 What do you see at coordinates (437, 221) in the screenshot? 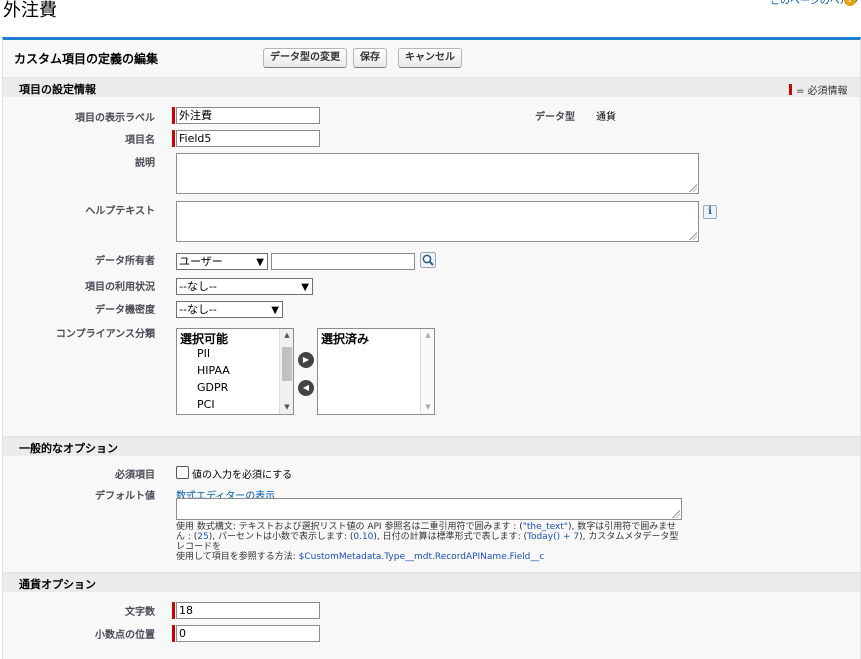
I see `help-text-textarea` at bounding box center [437, 221].